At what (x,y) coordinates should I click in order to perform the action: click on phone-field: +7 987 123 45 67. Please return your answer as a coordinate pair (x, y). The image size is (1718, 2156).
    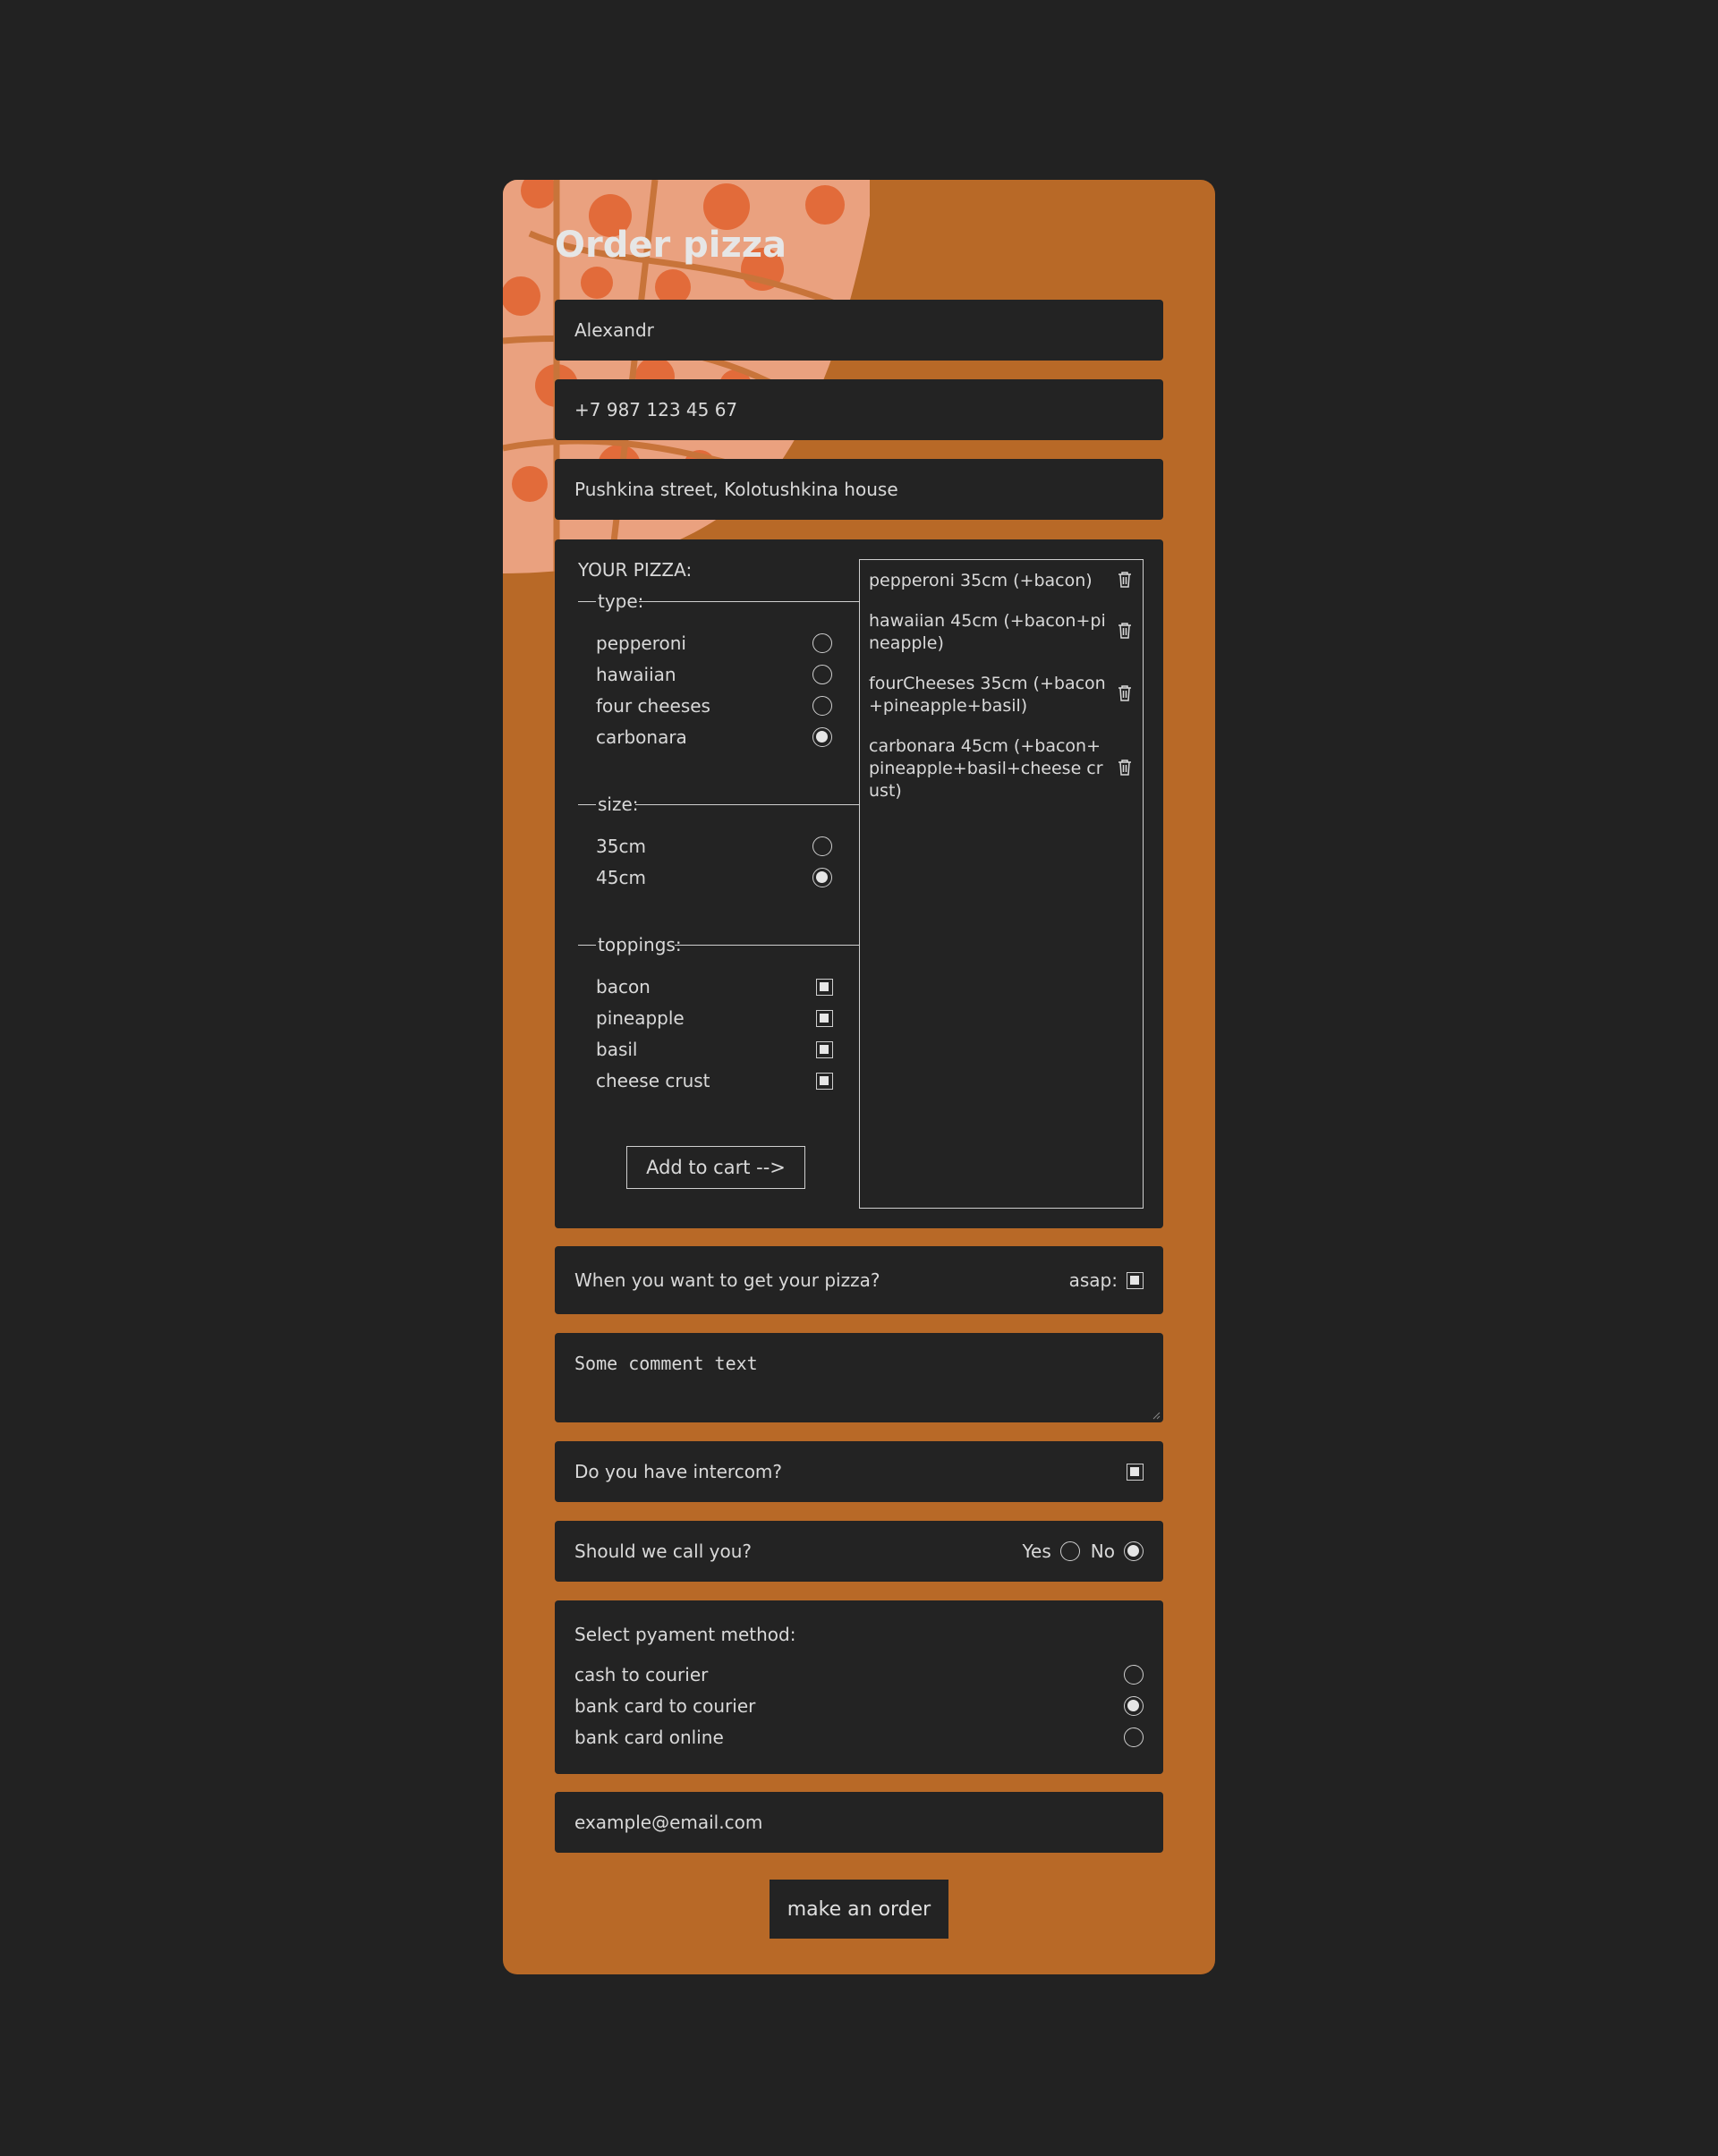
    Looking at the image, I should click on (859, 410).